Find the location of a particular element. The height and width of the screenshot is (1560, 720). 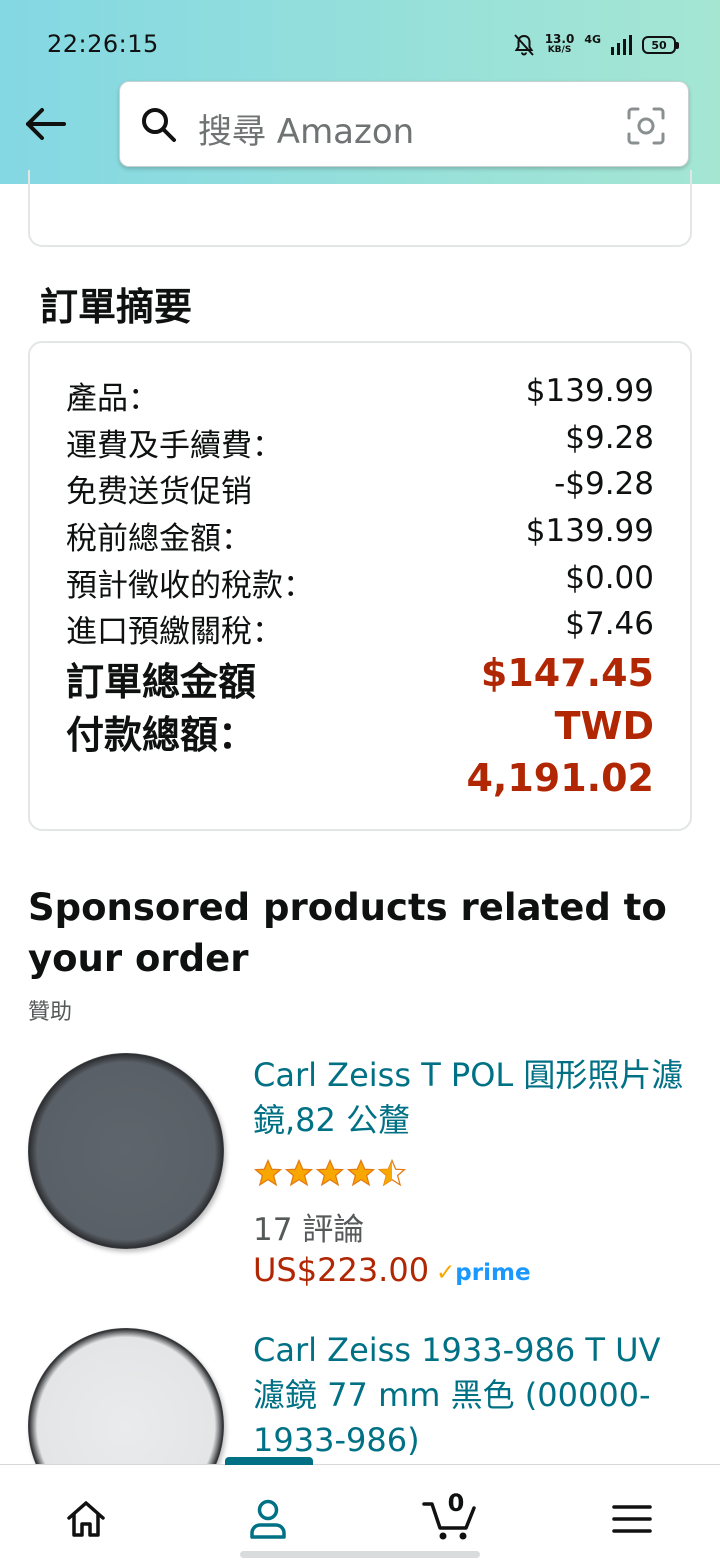

home-icon is located at coordinates (86, 1519).